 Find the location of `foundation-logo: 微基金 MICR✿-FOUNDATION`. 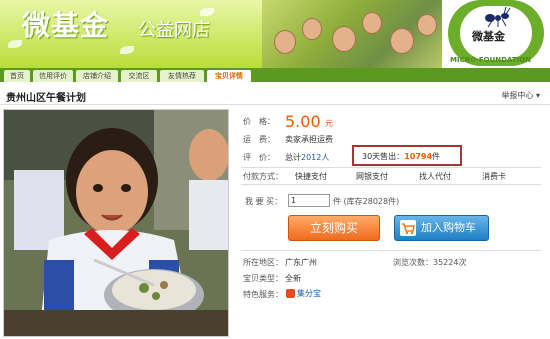

foundation-logo: 微基金 MICR✿-FOUNDATION is located at coordinates (496, 34).